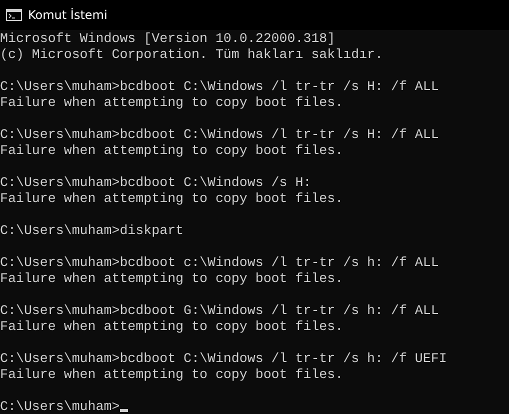 The image size is (509, 414). What do you see at coordinates (124, 410) in the screenshot?
I see `text-cursor` at bounding box center [124, 410].